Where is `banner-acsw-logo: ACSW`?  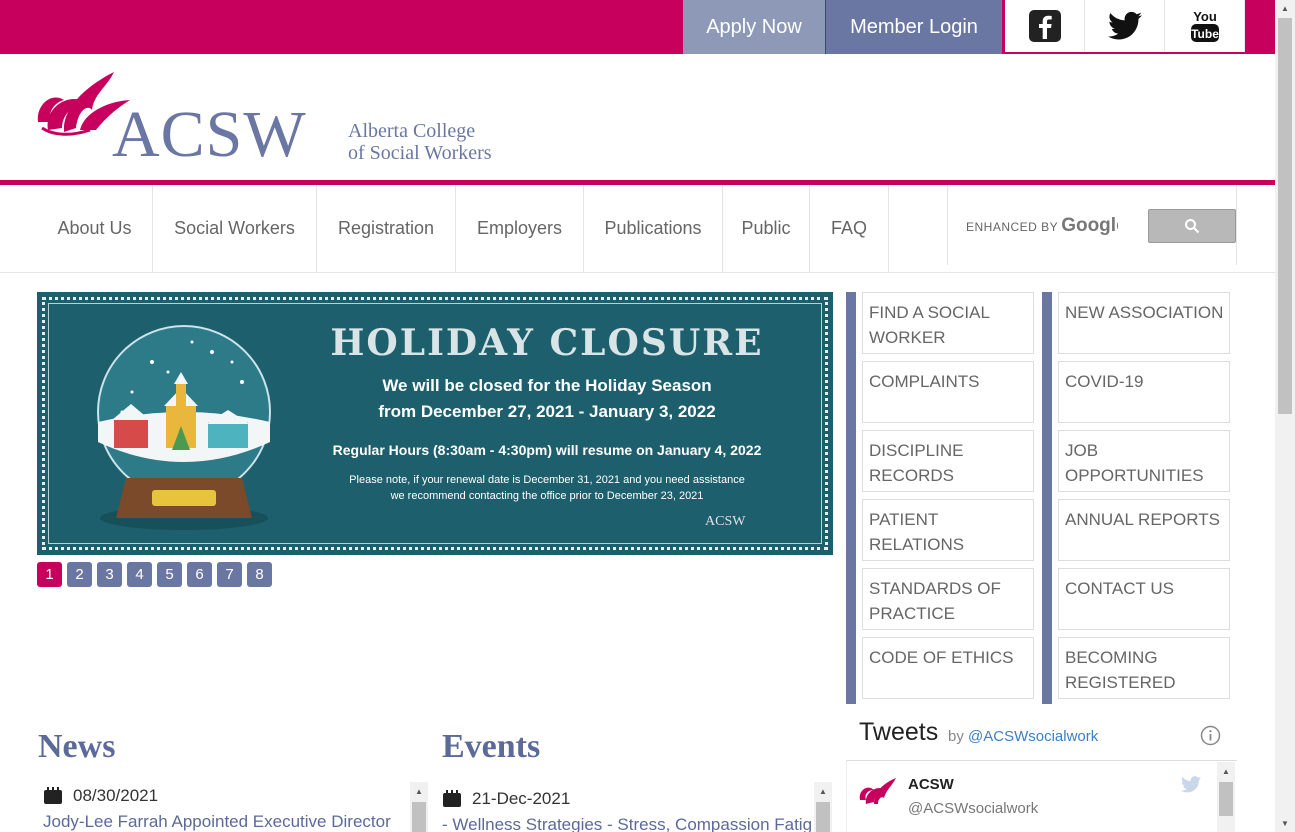
banner-acsw-logo: ACSW is located at coordinates (725, 521).